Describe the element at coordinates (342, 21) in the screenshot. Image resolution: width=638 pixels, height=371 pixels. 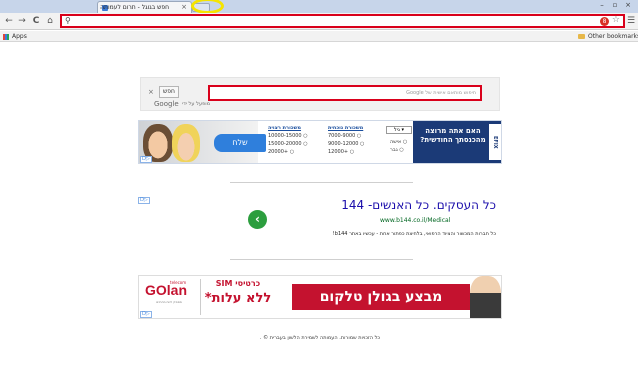
I see `address-bar: ⚲ 8 ☆` at that location.